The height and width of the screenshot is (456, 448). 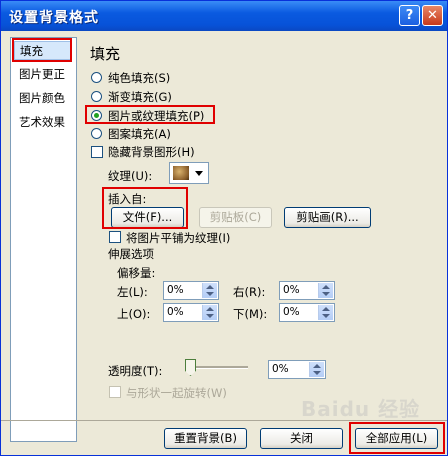 I want to click on section-heading: 填充, so click(x=105, y=54).